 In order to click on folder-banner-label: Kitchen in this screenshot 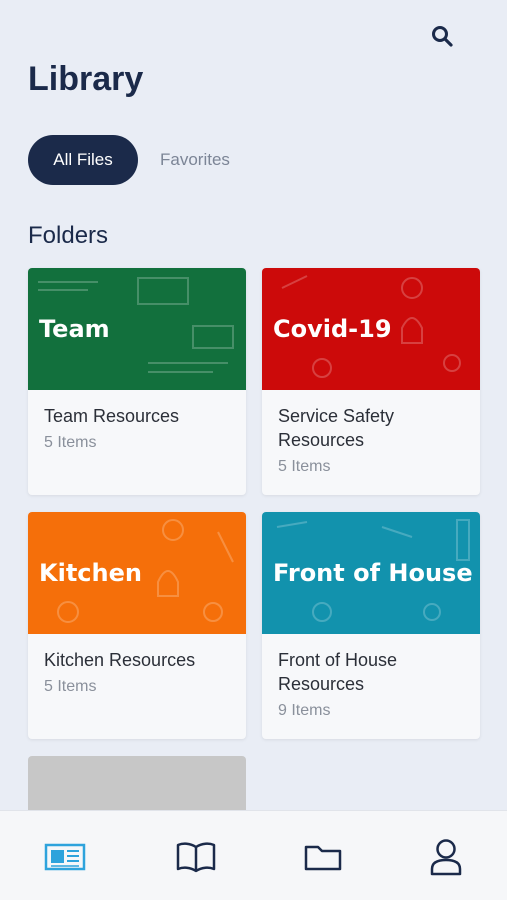, I will do `click(90, 573)`.